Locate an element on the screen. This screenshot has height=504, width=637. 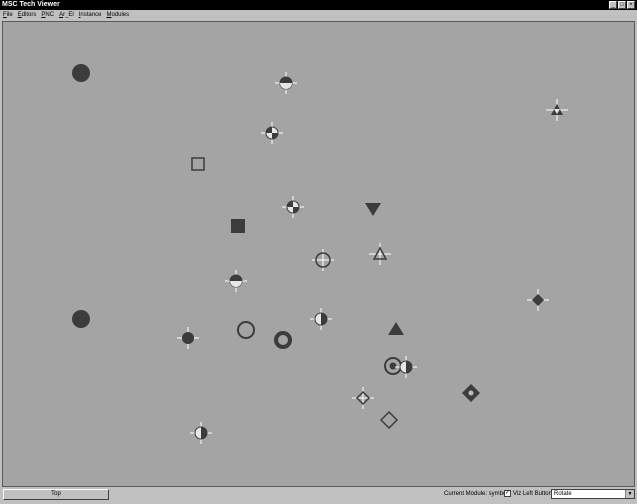
filled-circle-cross-symbol is located at coordinates (188, 338).